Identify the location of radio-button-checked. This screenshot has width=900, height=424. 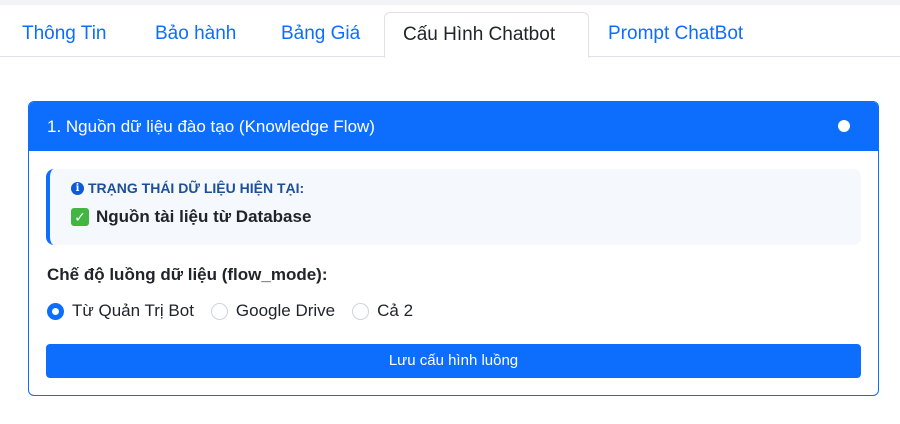
(55, 311).